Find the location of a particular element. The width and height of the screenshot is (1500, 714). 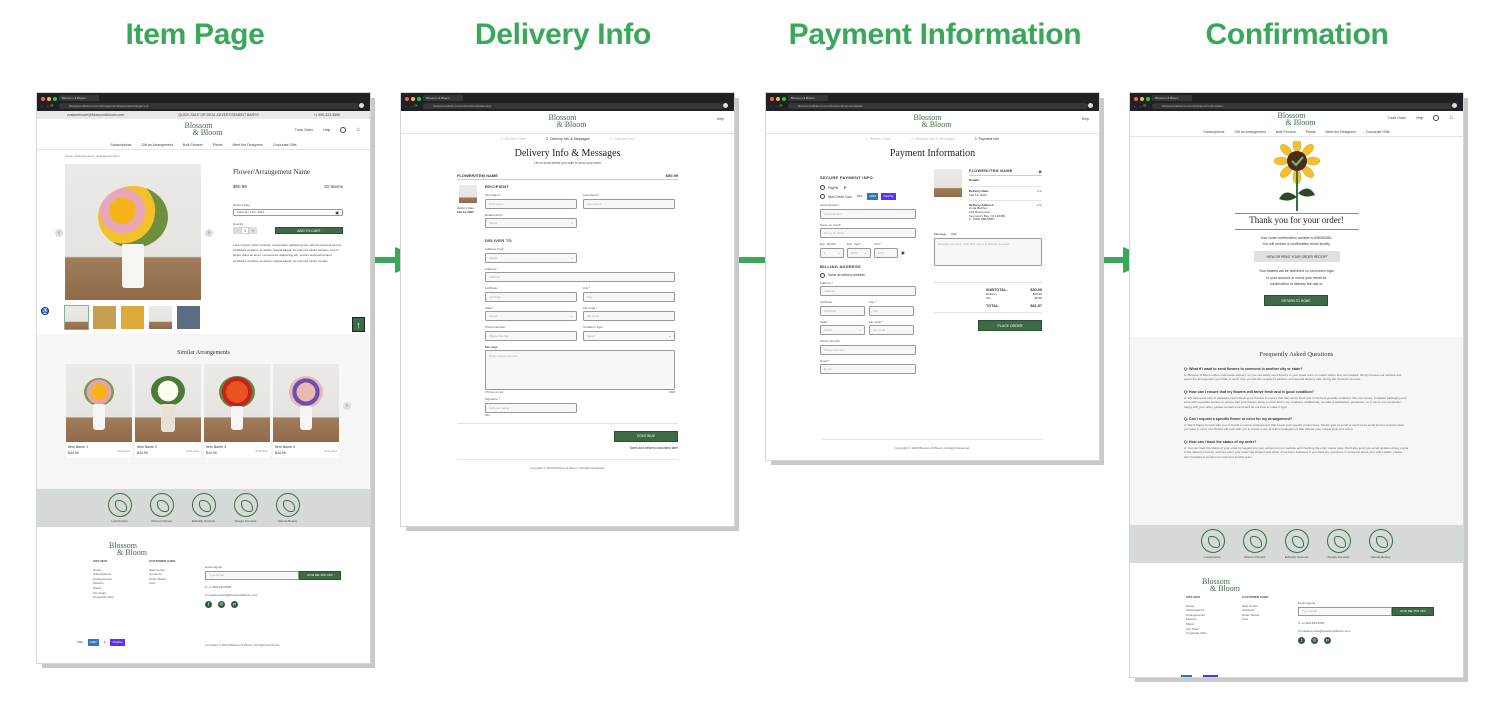

apt-input: Apt/Suite is located at coordinates (531, 296).